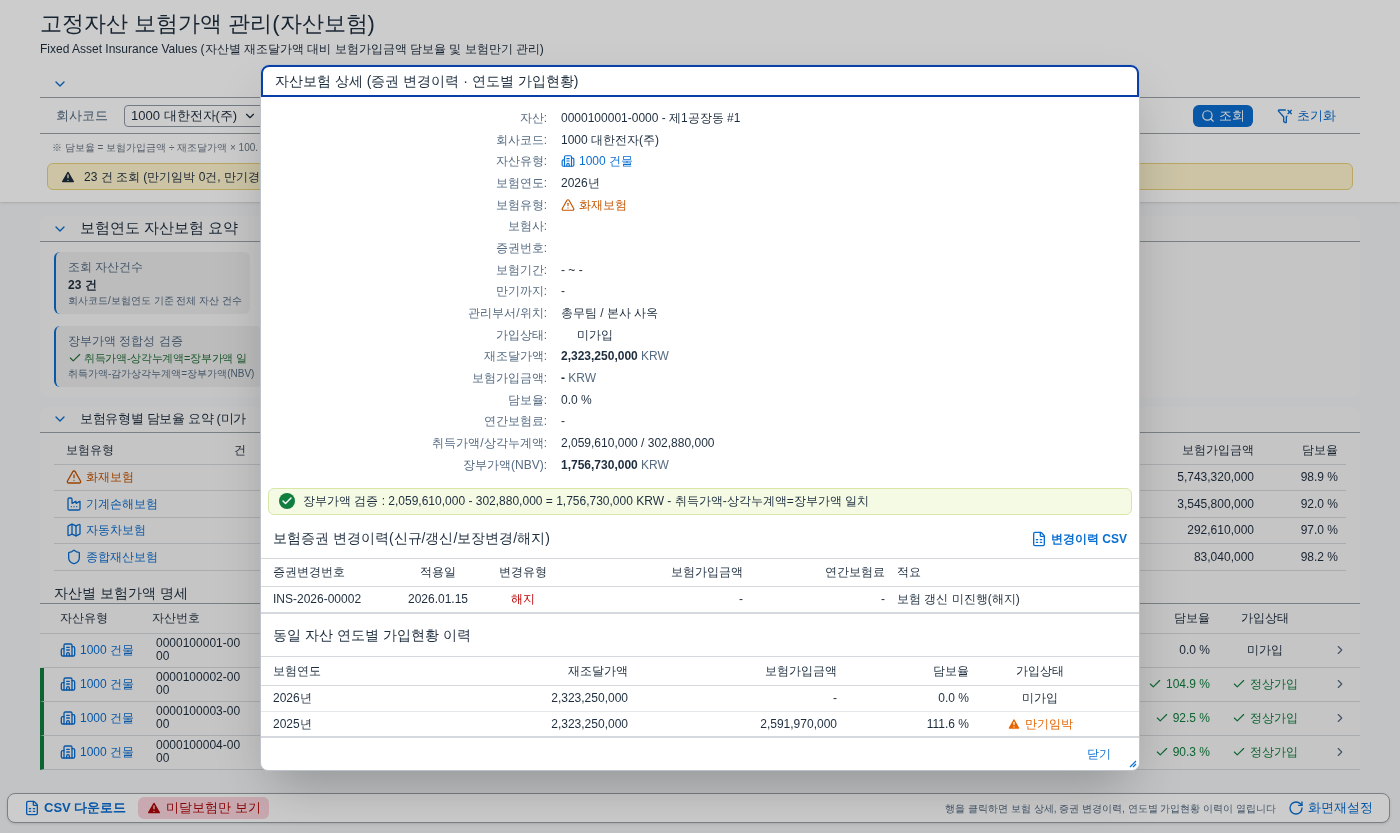  What do you see at coordinates (533, 118) in the screenshot?
I see `field-label: 자산:` at bounding box center [533, 118].